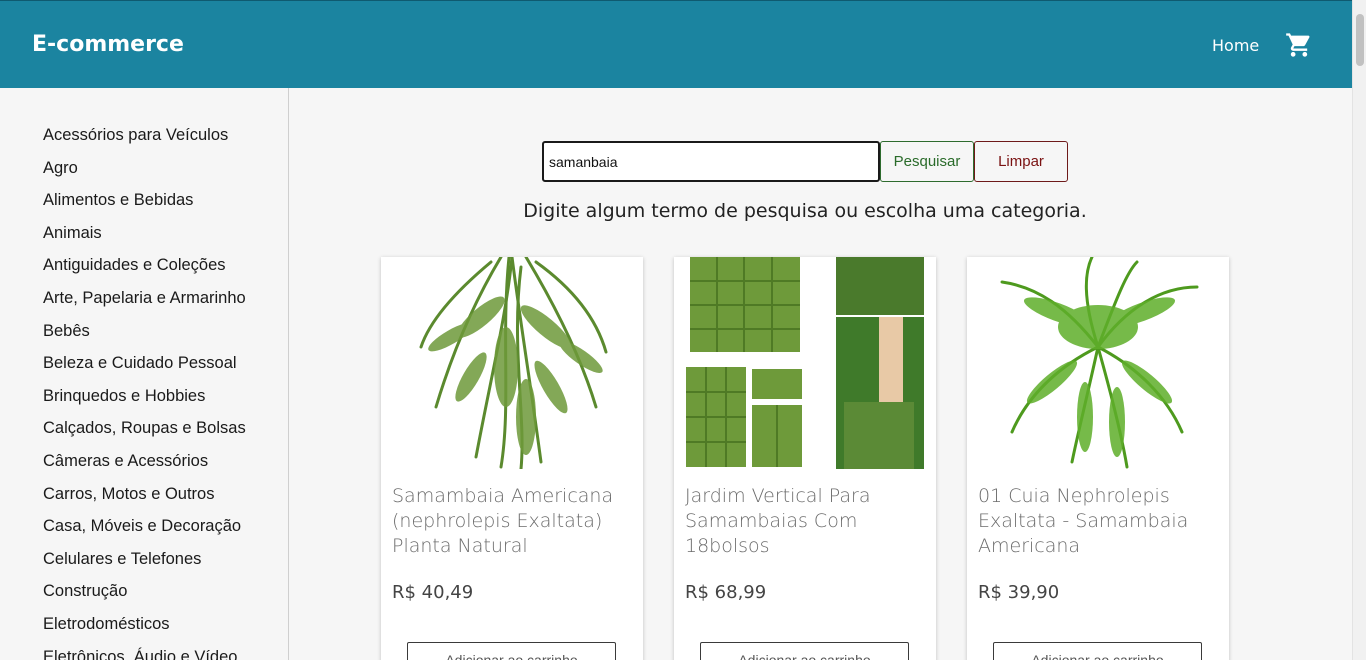  Describe the element at coordinates (144, 402) in the screenshot. I see `category-item: Brinquedos e Hobbies` at that location.